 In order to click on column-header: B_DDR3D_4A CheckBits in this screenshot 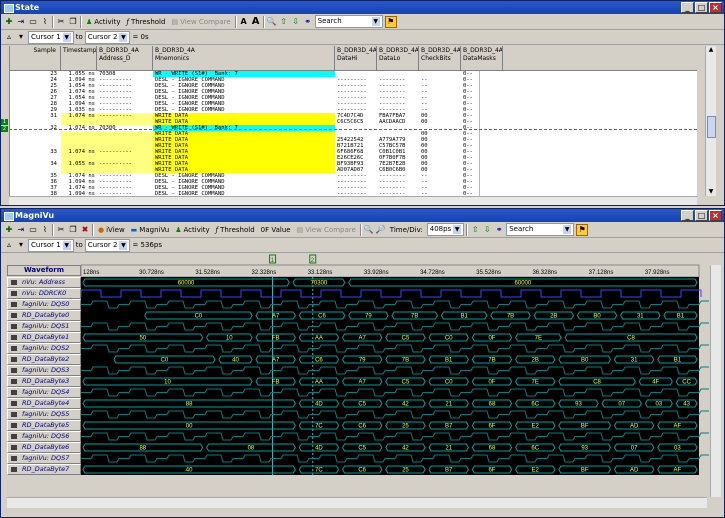, I will do `click(440, 58)`.